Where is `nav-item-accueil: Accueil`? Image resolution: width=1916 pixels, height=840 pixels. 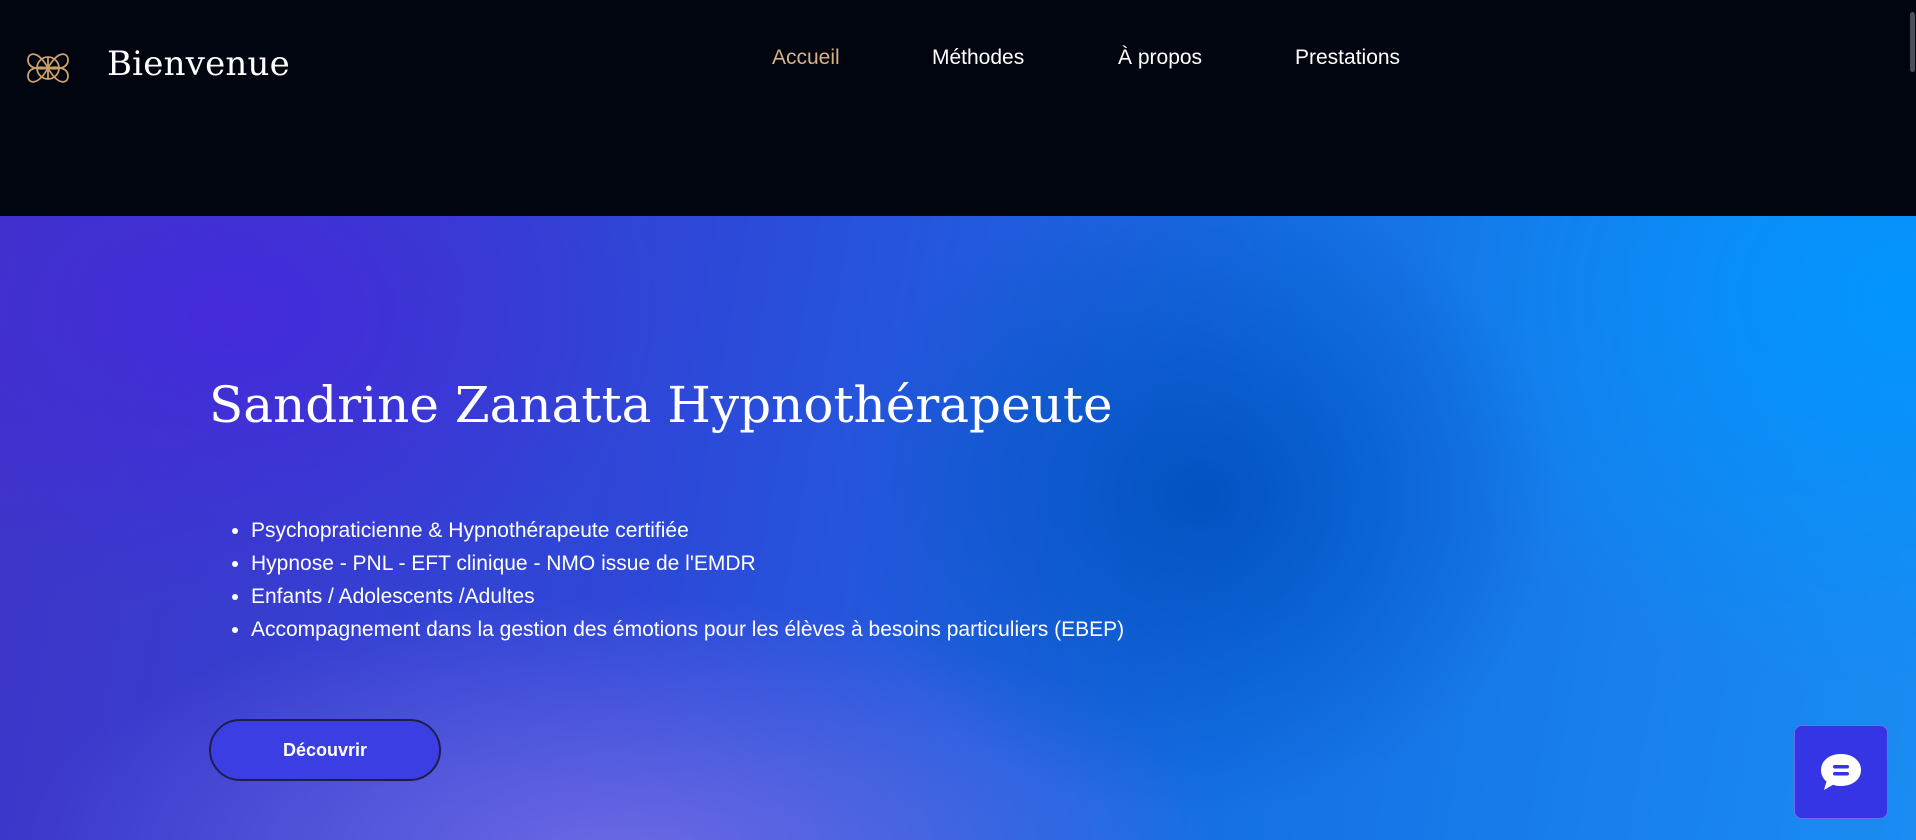 nav-item-accueil: Accueil is located at coordinates (806, 58).